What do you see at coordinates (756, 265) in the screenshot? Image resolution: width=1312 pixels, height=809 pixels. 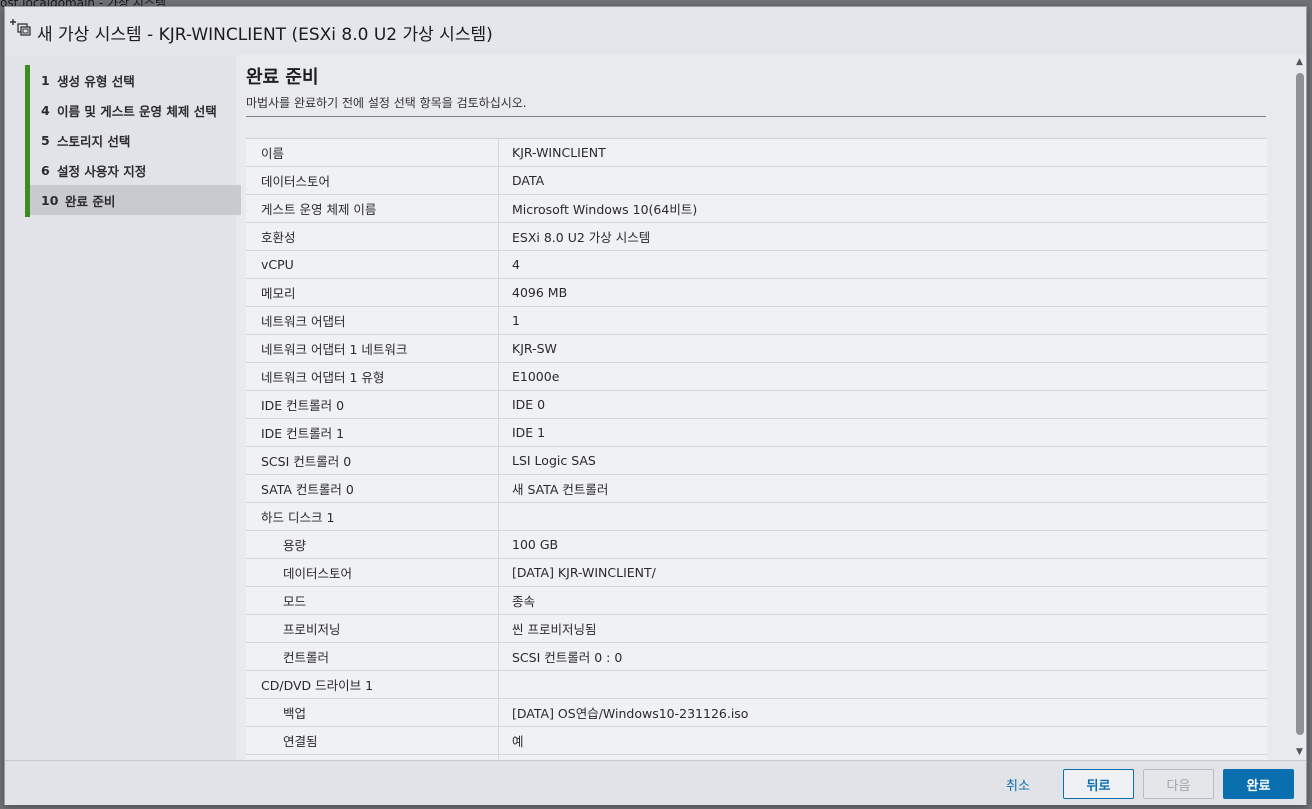 I see `table-row: vCPU 4` at bounding box center [756, 265].